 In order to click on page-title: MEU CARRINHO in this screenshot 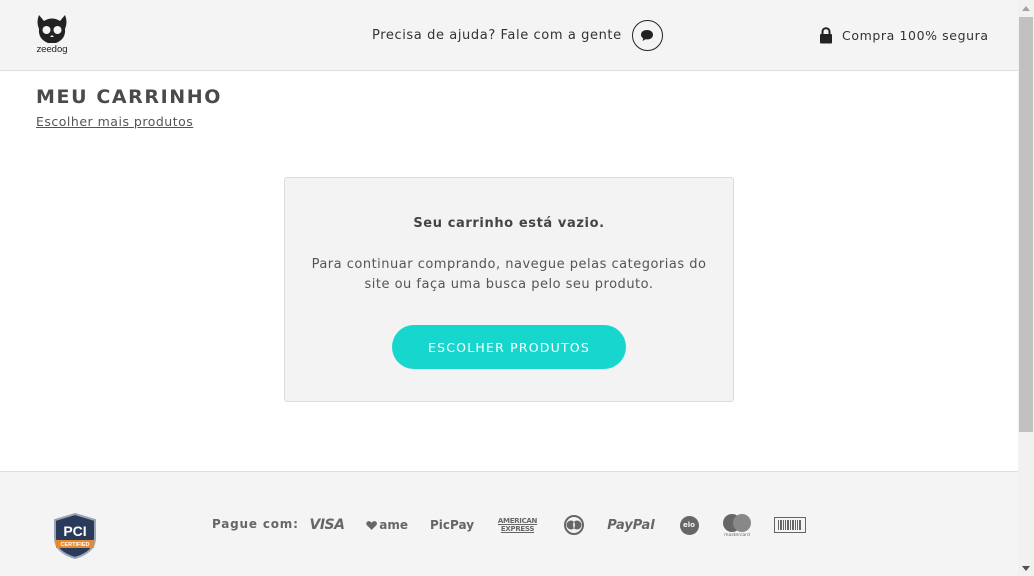, I will do `click(129, 97)`.